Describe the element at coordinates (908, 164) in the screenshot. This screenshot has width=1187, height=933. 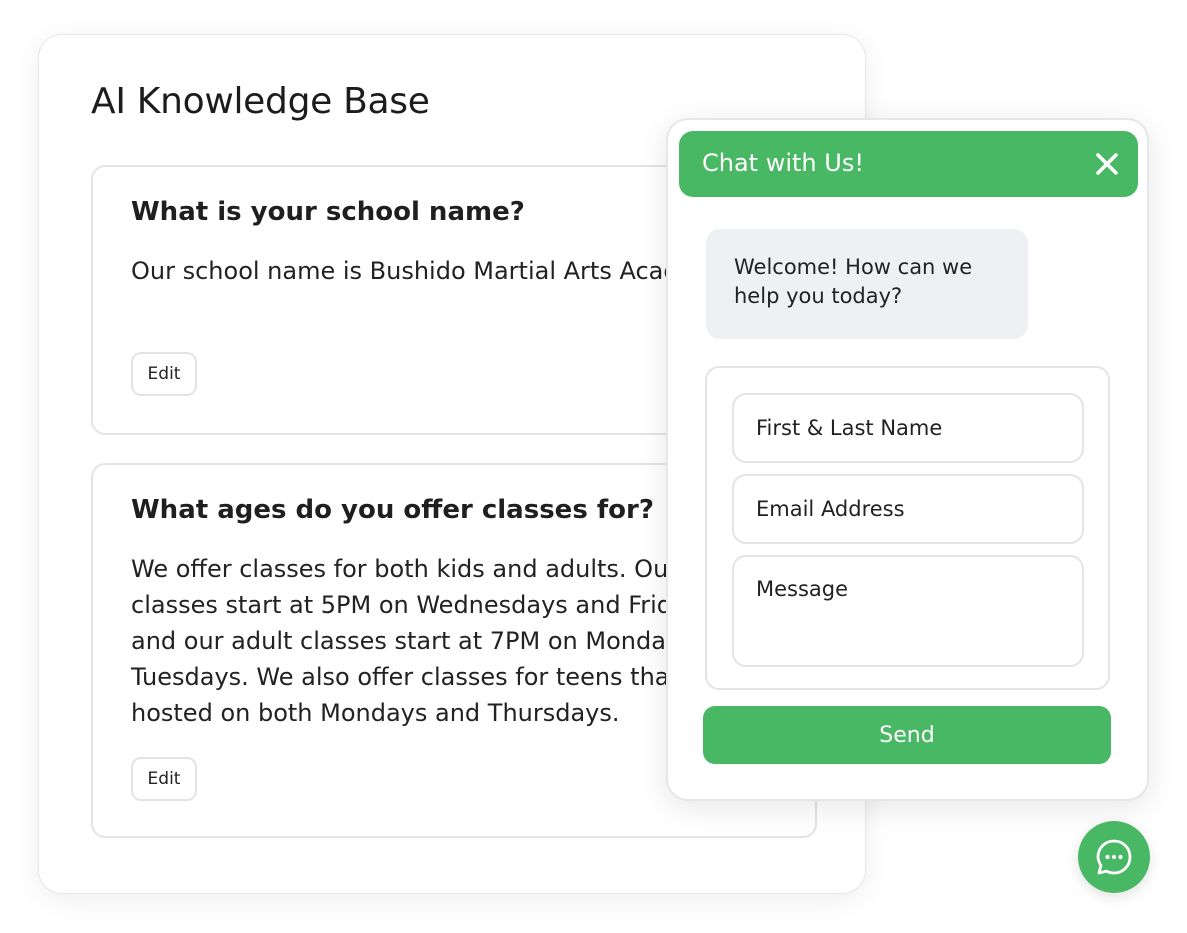
I see `chat-header: Chat with Us!` at that location.